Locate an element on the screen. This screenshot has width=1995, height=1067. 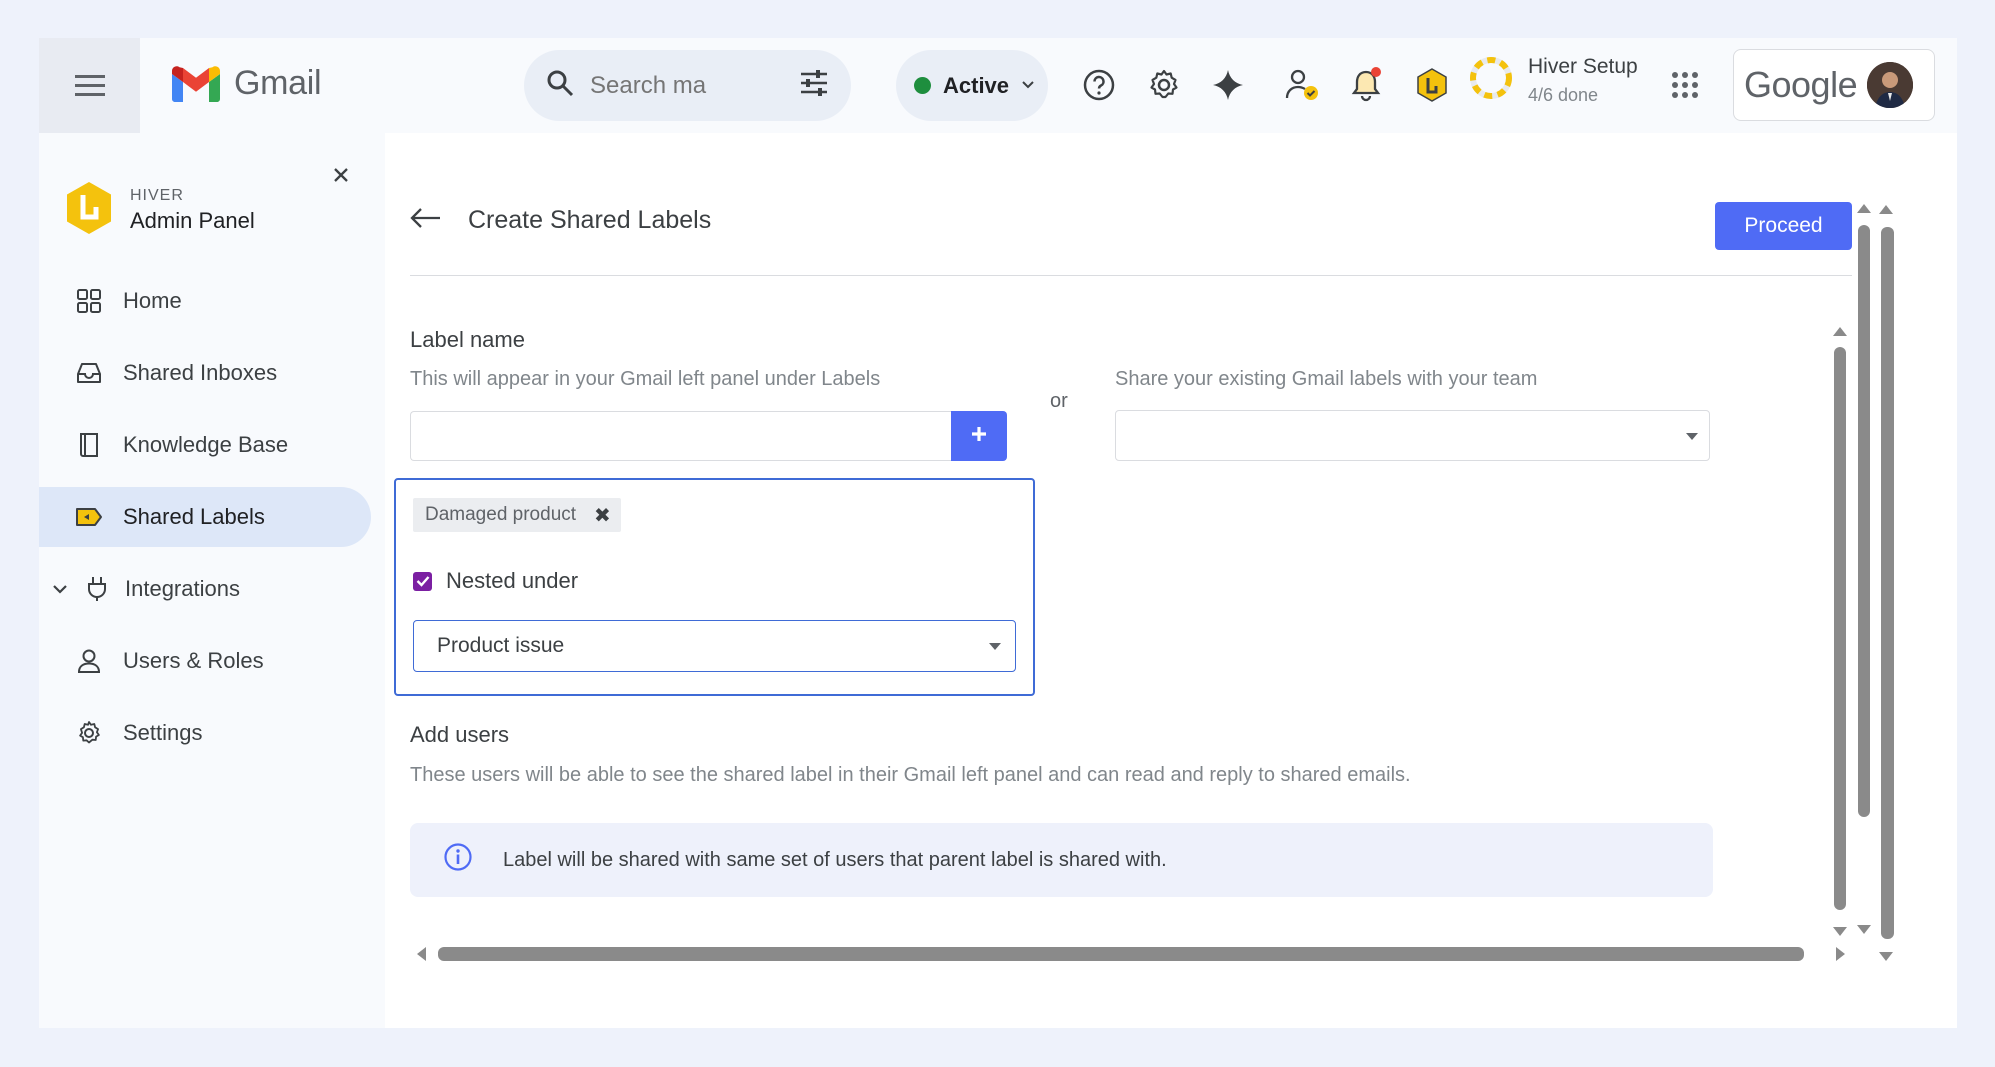
plug-icon is located at coordinates (97, 589).